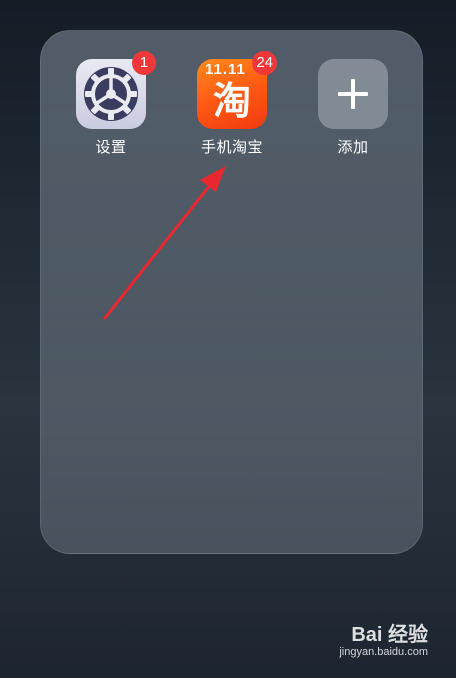 This screenshot has width=456, height=678. Describe the element at coordinates (389, 635) in the screenshot. I see `watermark-logo: Bai 经验` at that location.